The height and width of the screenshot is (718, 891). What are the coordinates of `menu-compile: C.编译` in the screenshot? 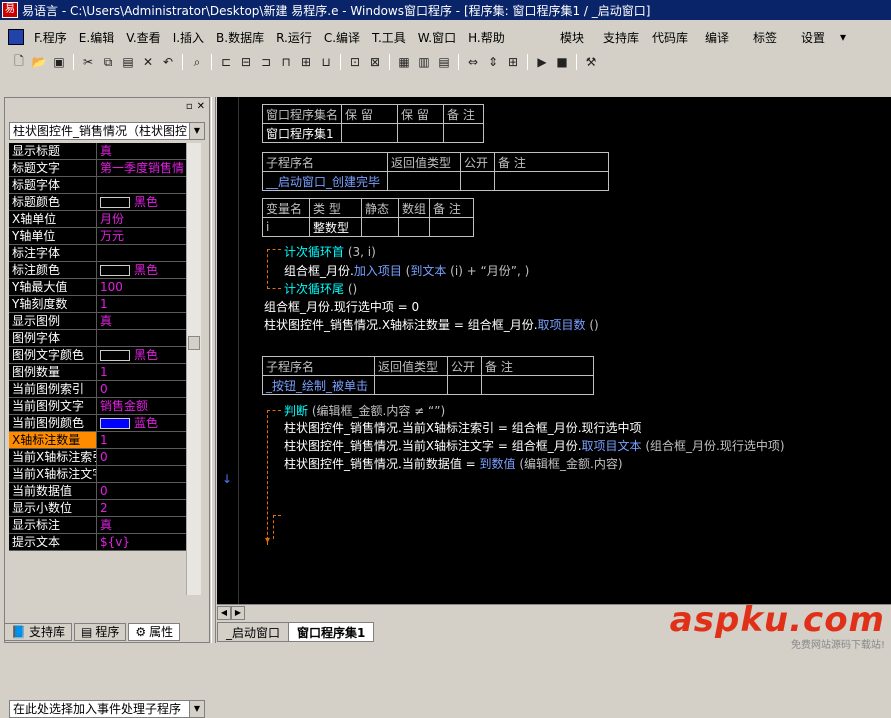 It's located at (342, 37).